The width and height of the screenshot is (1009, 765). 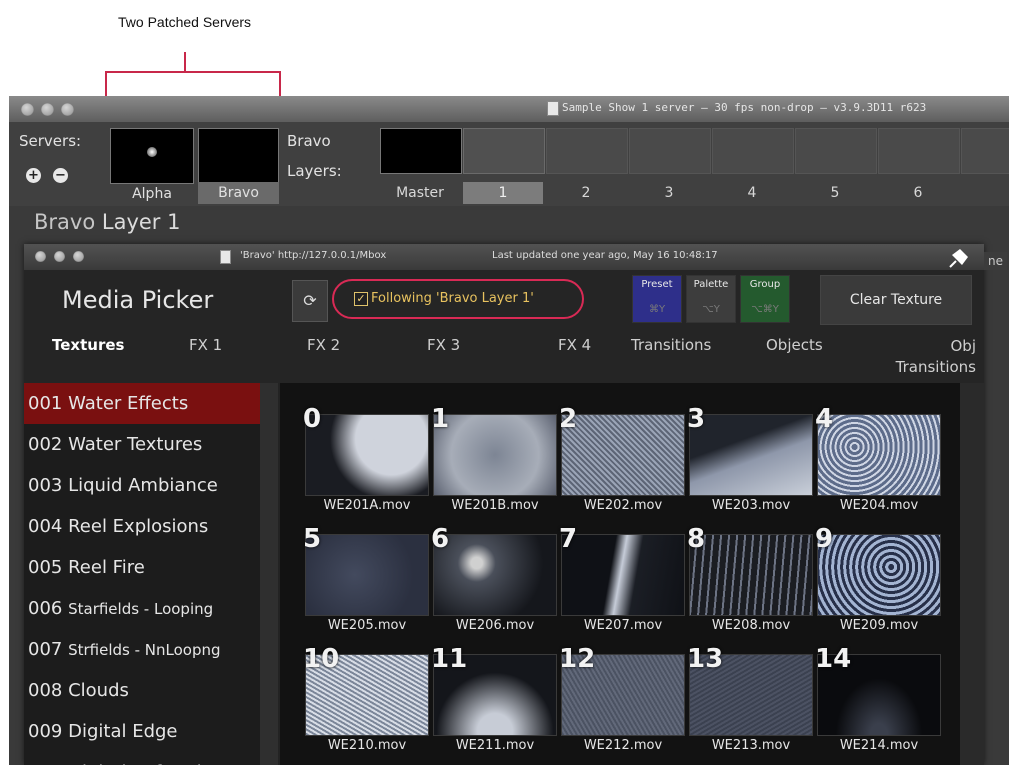 What do you see at coordinates (123, 731) in the screenshot?
I see `folder-name: Digital Edge` at bounding box center [123, 731].